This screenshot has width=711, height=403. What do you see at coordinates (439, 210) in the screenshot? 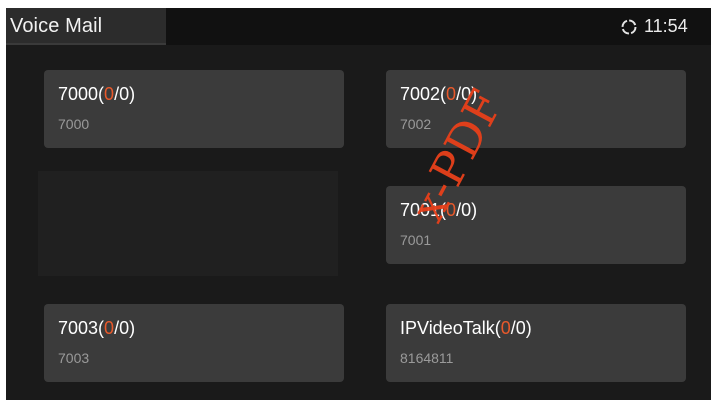
I see `voicemail-name: 7001(0/0)` at bounding box center [439, 210].